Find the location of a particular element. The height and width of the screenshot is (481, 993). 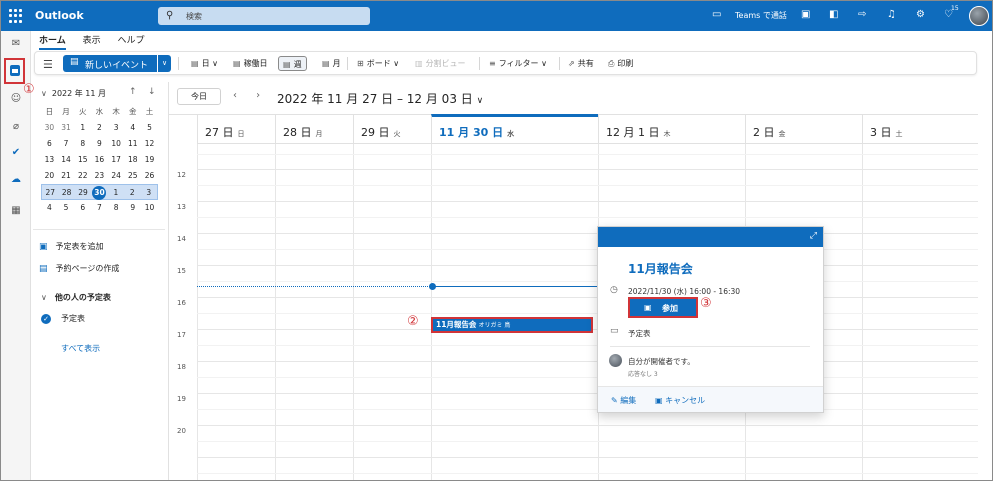

today-button: 今日 is located at coordinates (199, 96).